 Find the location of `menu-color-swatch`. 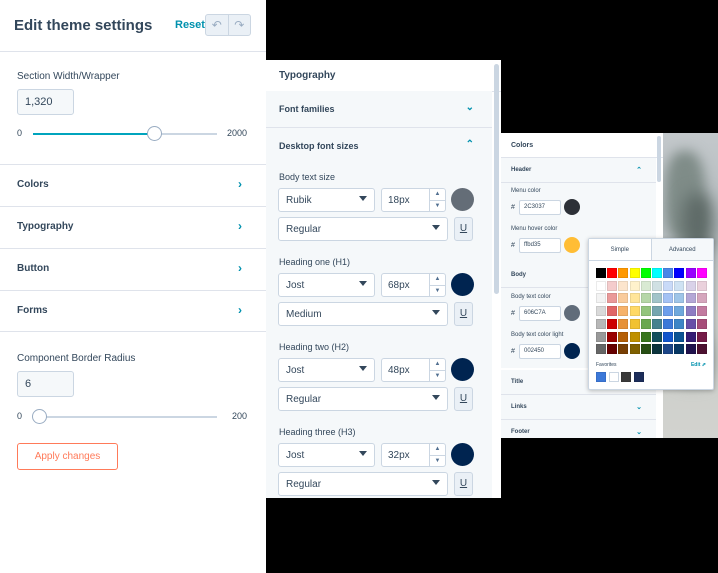

menu-color-swatch is located at coordinates (572, 207).